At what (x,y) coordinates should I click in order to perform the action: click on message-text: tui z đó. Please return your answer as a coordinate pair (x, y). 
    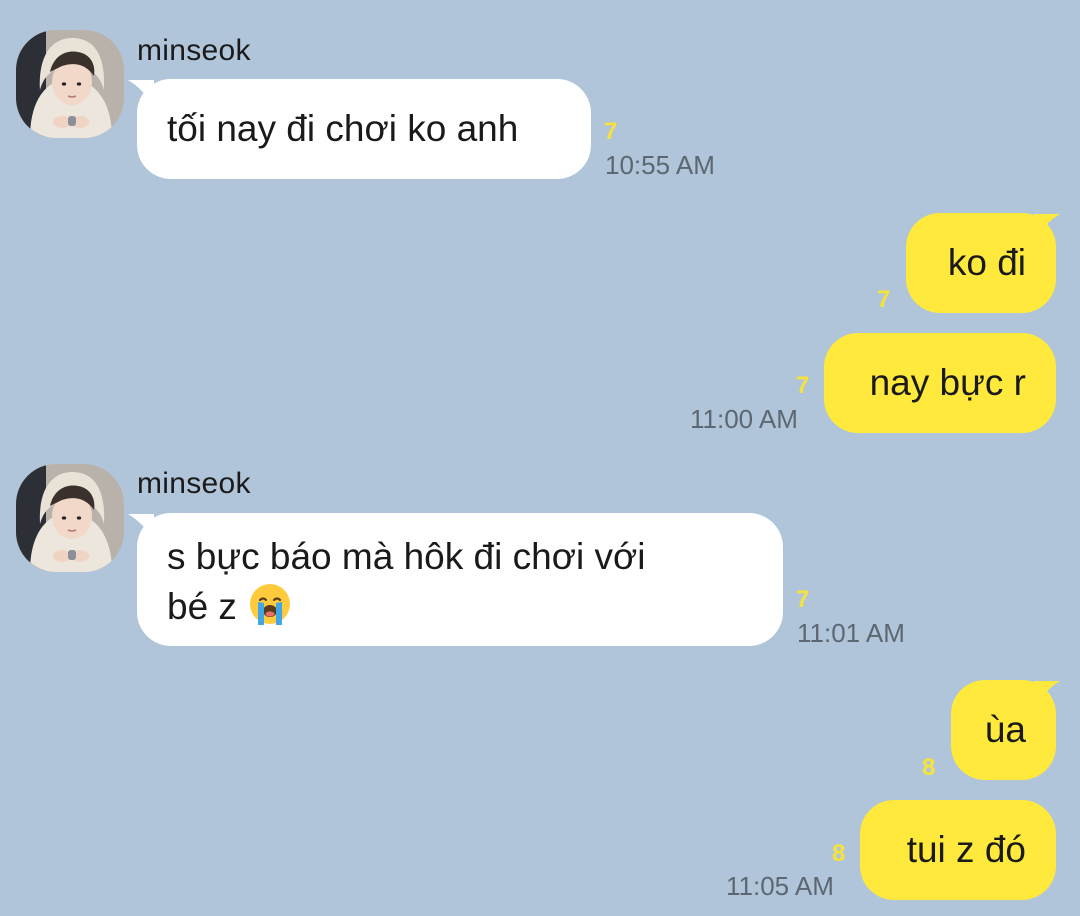
    Looking at the image, I should click on (966, 849).